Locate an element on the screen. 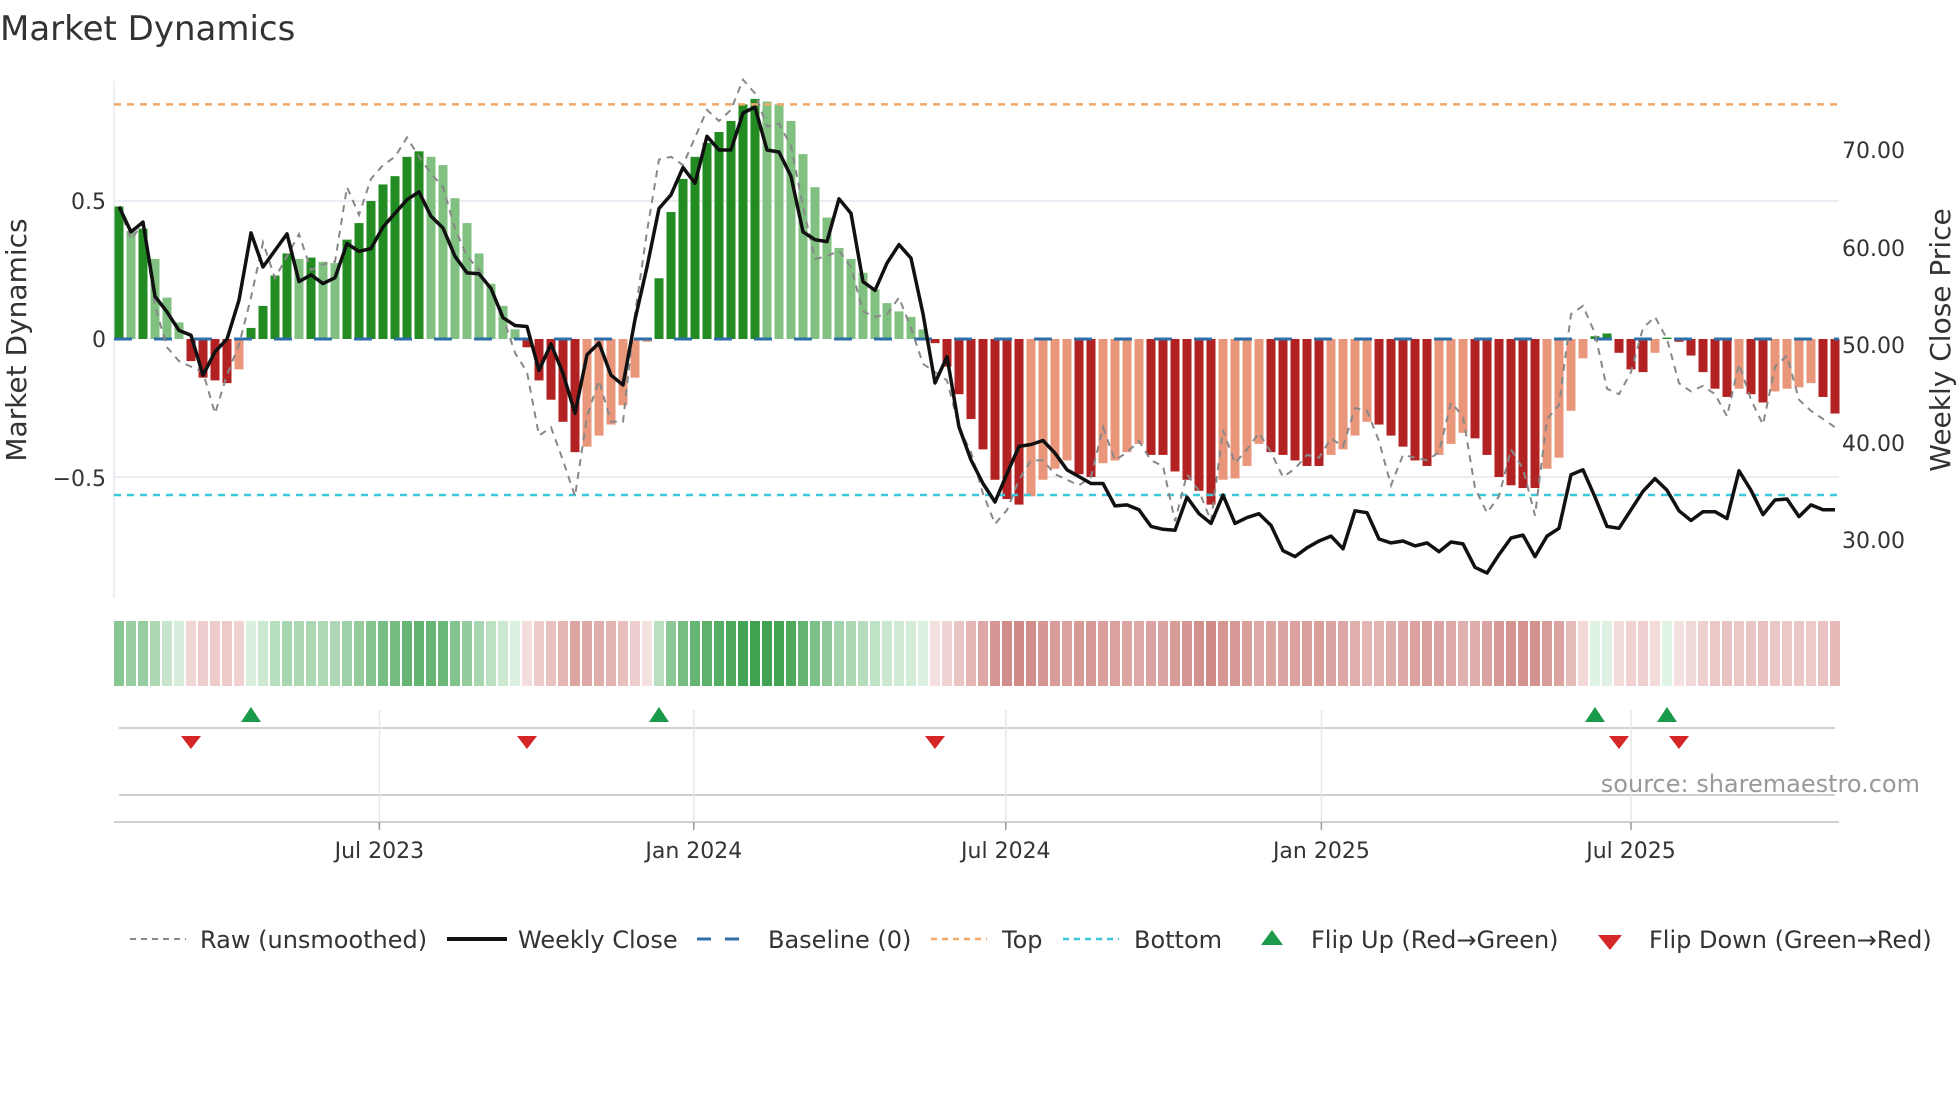  legend-label: Raw (unsmoothed) is located at coordinates (313, 940).